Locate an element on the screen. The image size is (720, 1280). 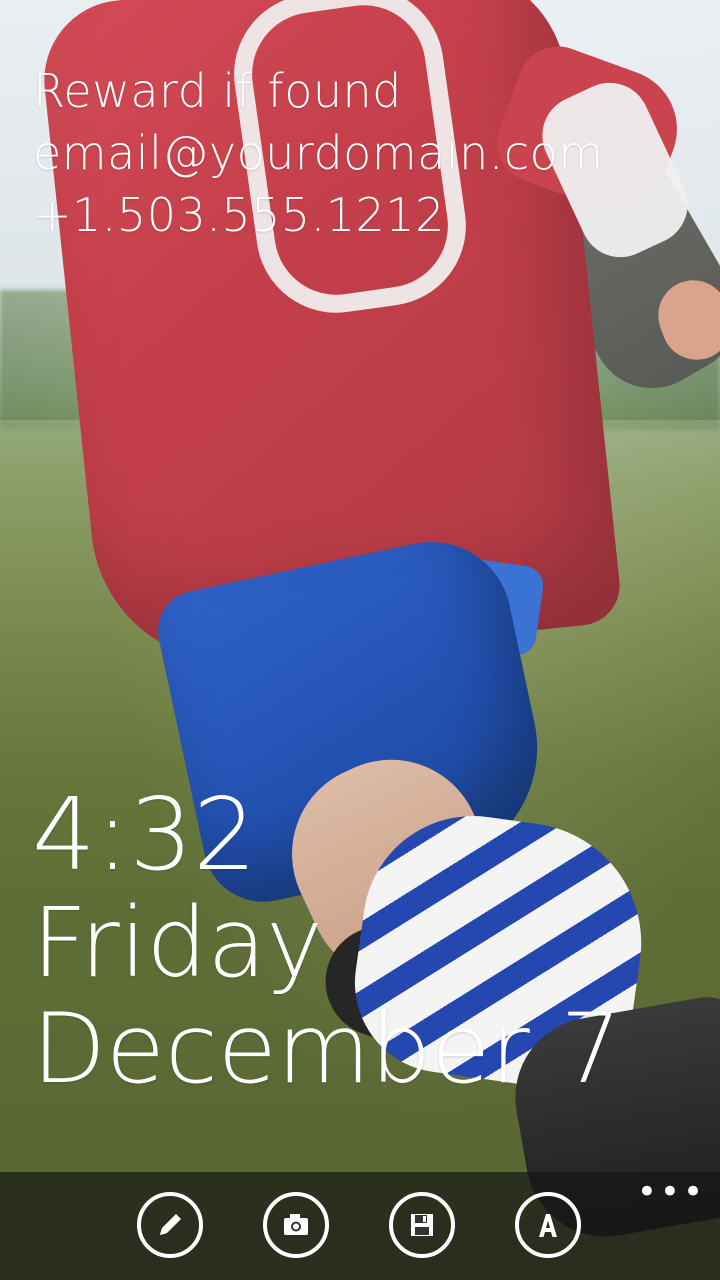
edit-pencil-icon is located at coordinates (170, 1224).